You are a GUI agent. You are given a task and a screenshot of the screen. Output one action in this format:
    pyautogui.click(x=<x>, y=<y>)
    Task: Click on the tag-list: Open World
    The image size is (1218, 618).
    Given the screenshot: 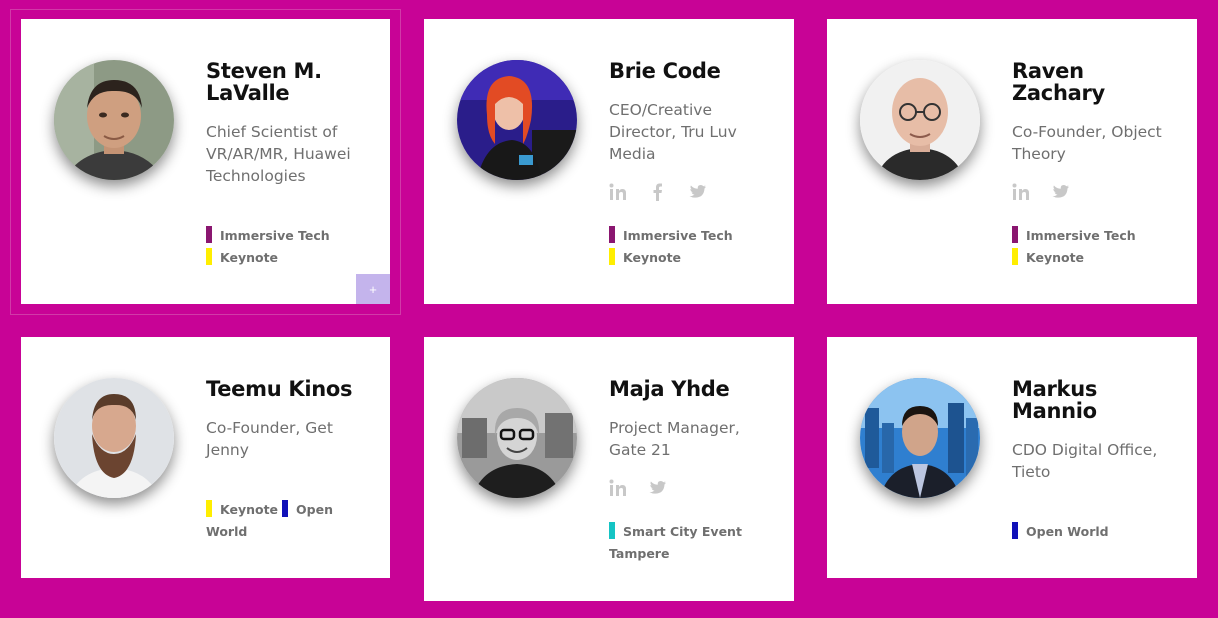 What is the action you would take?
    pyautogui.click(x=1094, y=532)
    